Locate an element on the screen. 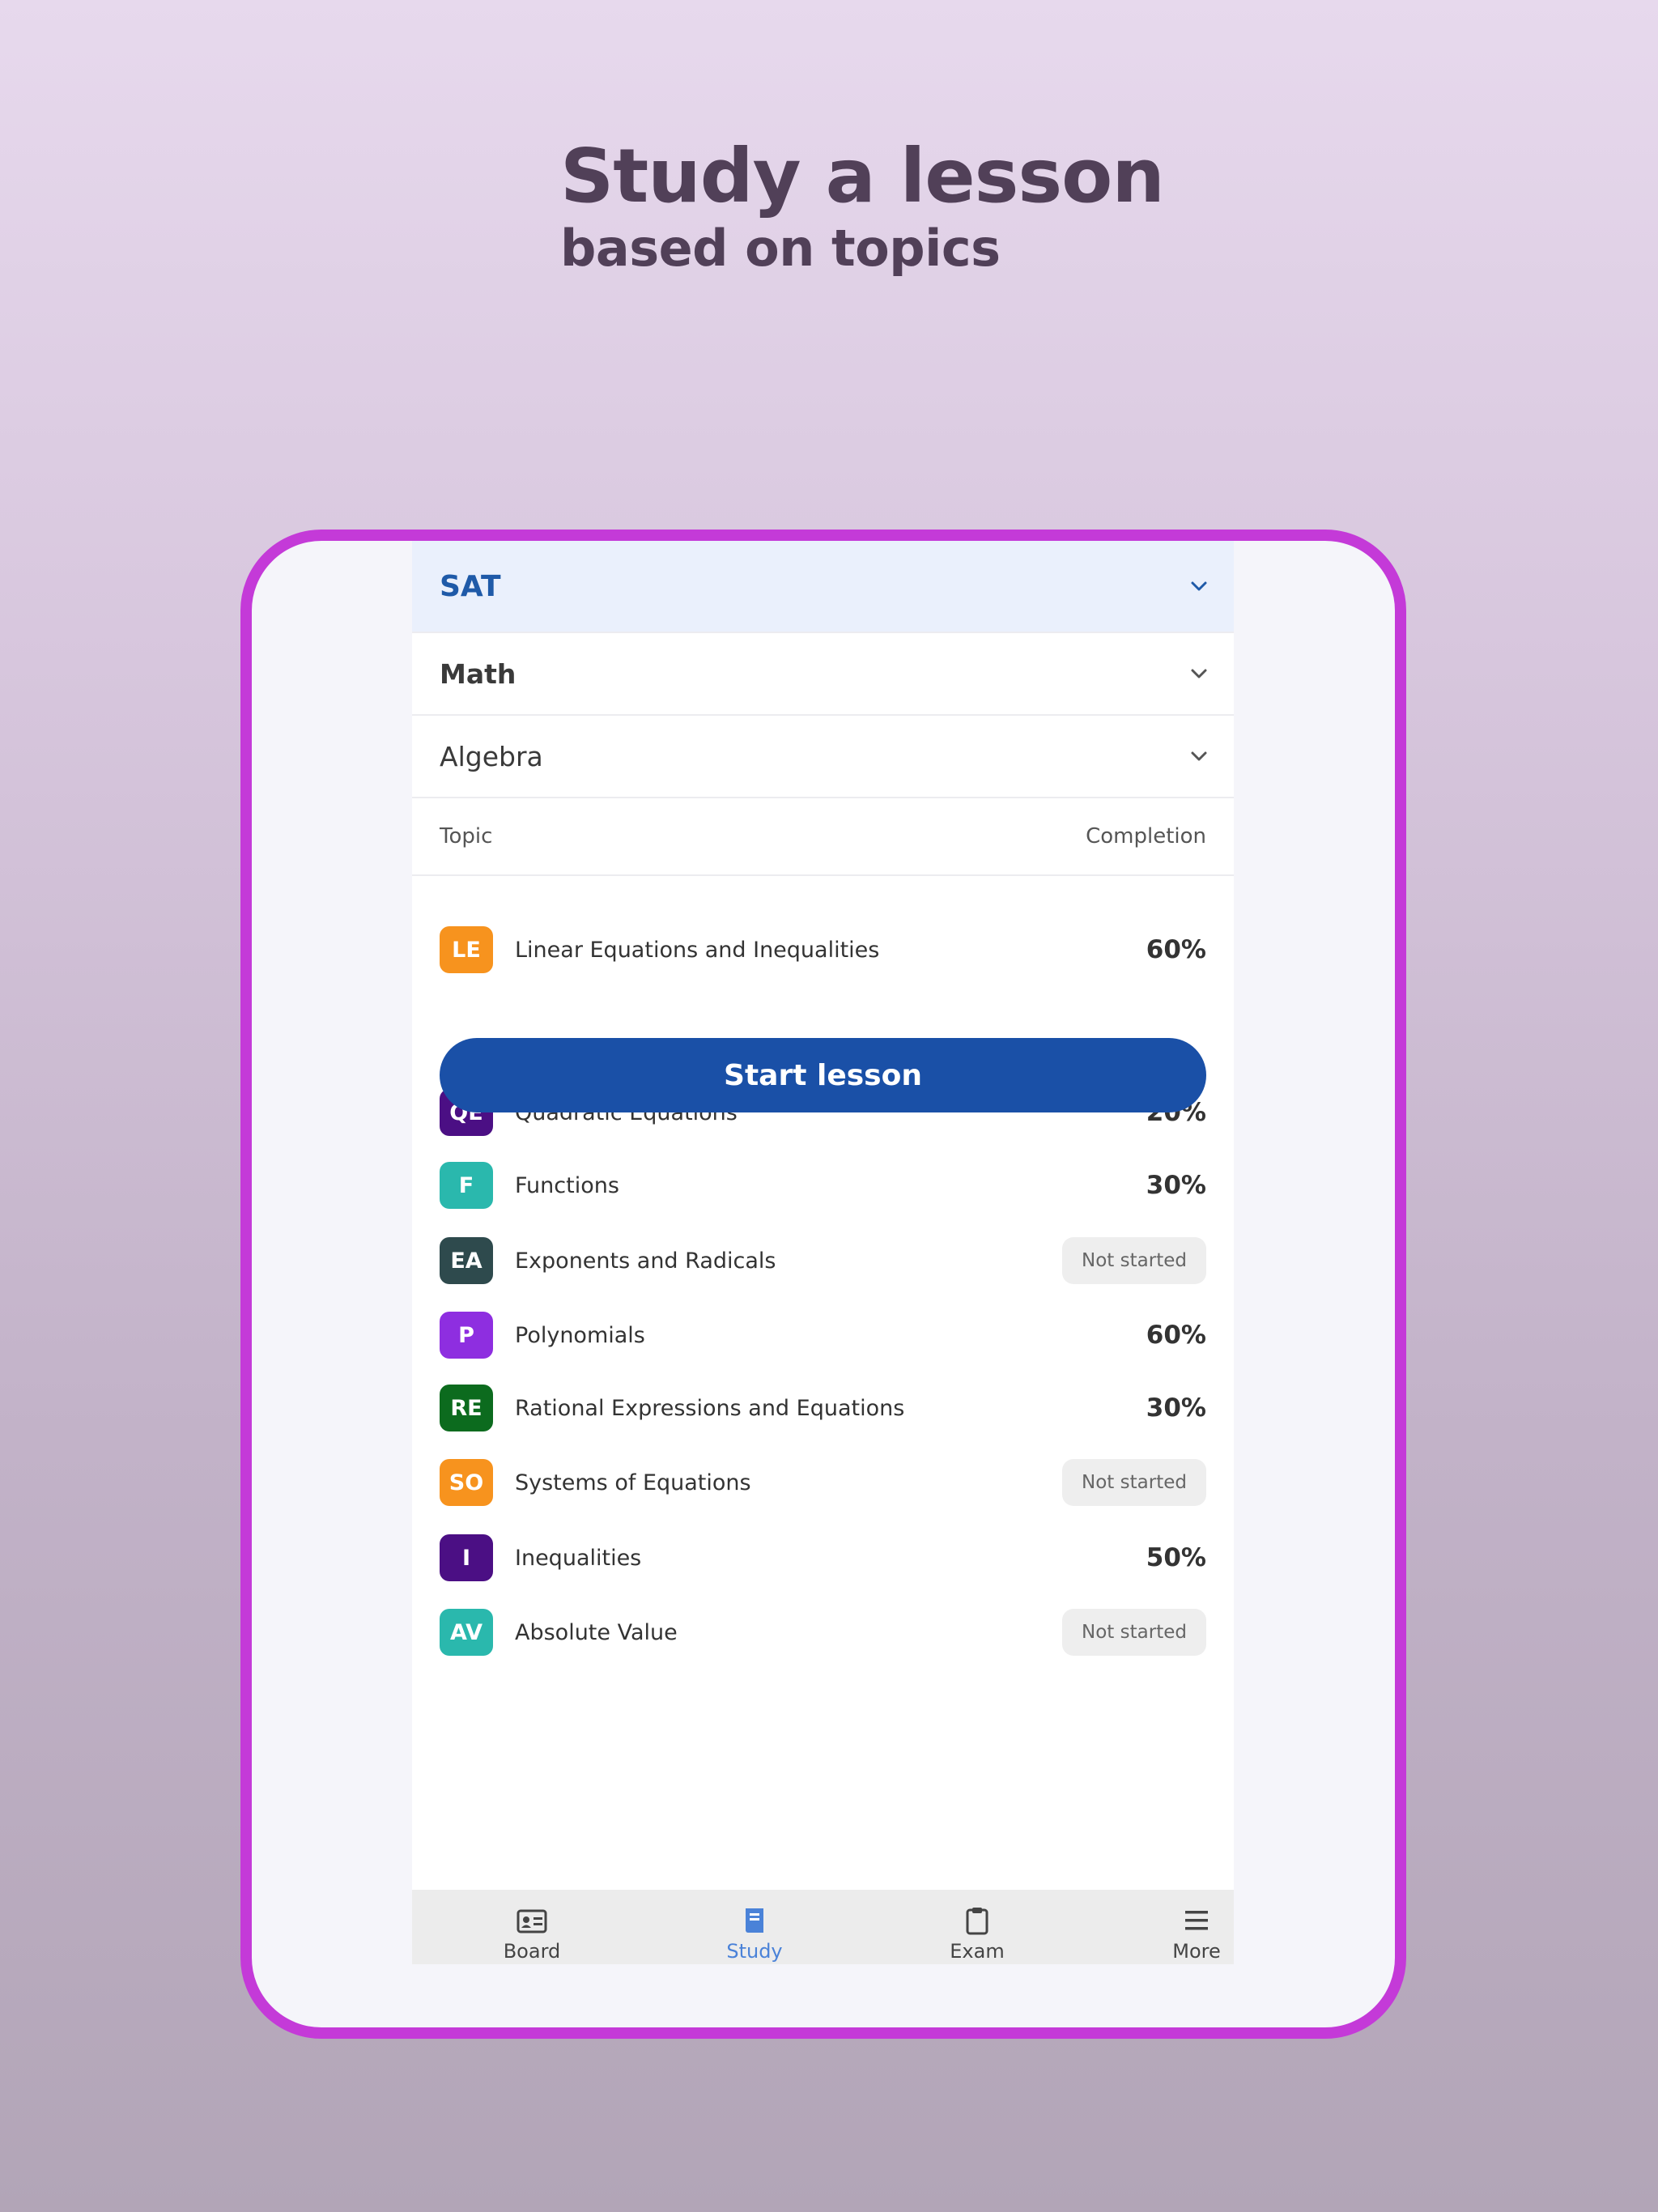 Image resolution: width=1658 pixels, height=2212 pixels. tab-more: More is located at coordinates (1196, 1934).